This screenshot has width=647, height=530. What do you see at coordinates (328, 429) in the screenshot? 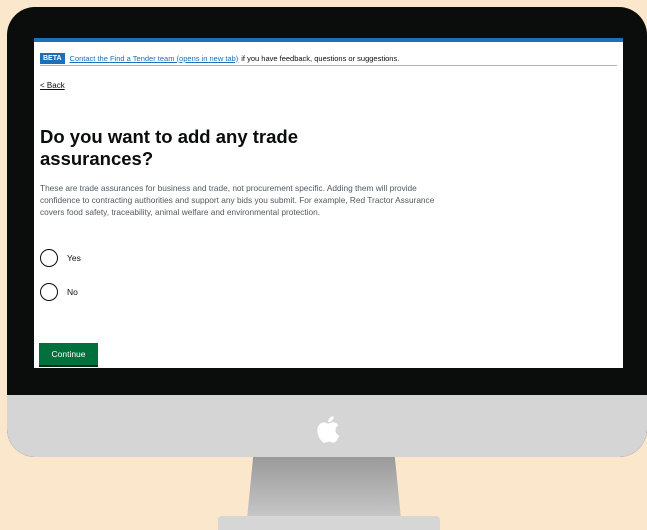
I see `apple-logo-icon` at bounding box center [328, 429].